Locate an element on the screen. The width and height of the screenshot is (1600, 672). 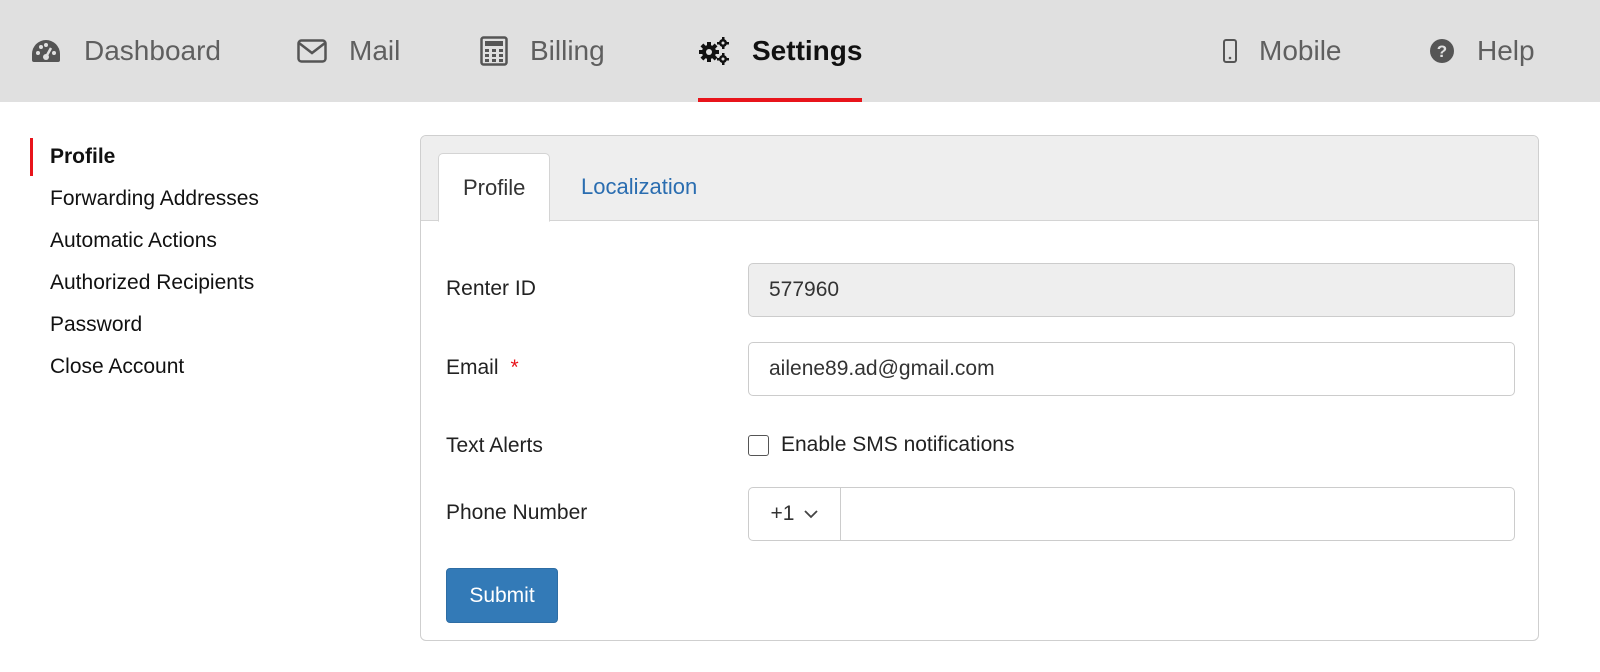
nav-item-billing: Billing is located at coordinates (542, 51).